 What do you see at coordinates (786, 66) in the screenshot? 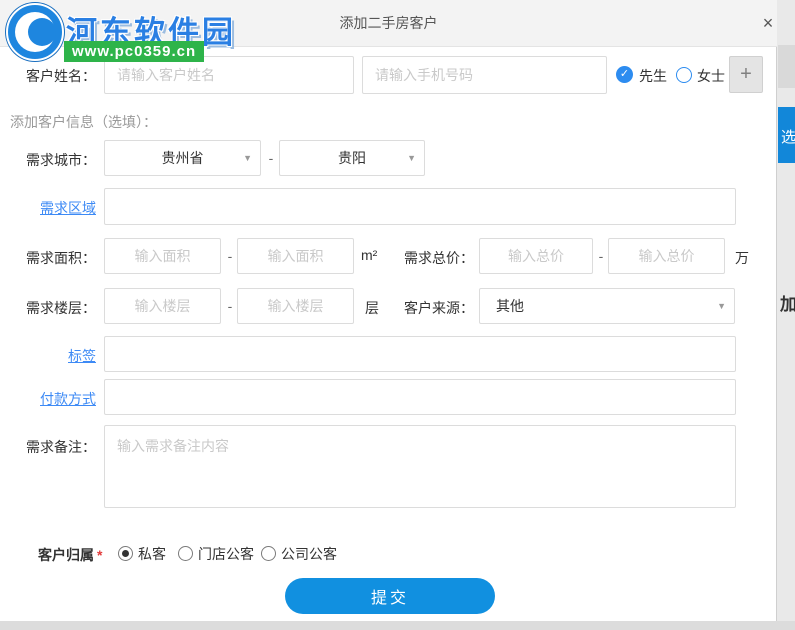
I see `background-gray-fragment` at bounding box center [786, 66].